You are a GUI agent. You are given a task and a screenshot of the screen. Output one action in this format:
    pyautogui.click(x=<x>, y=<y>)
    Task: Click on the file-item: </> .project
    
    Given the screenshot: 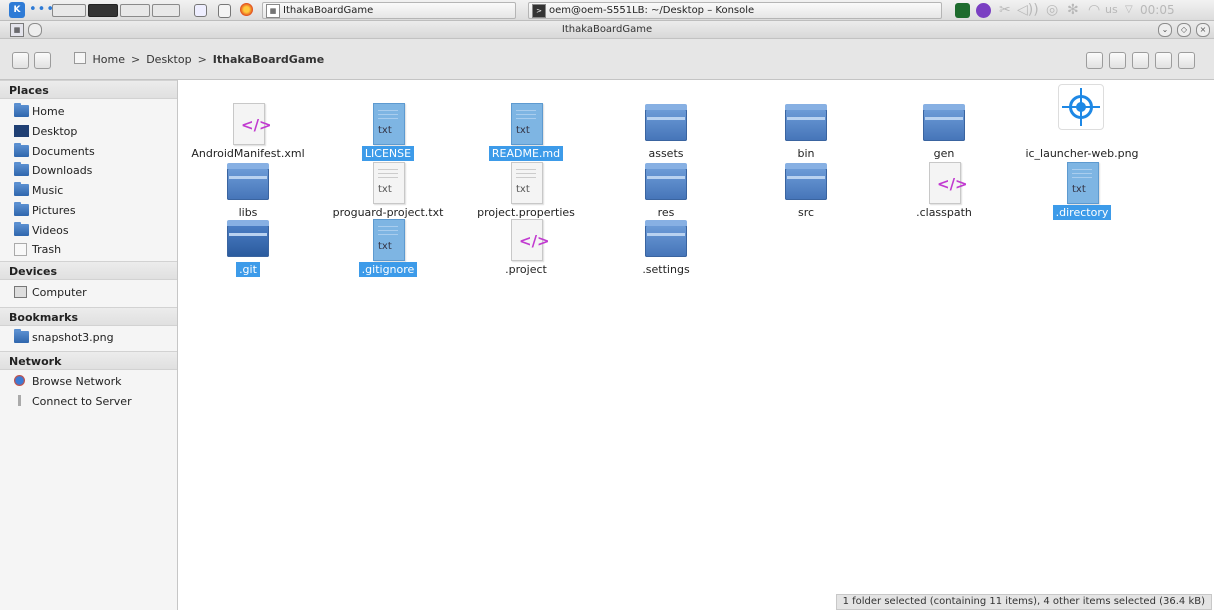 What is the action you would take?
    pyautogui.click(x=526, y=250)
    